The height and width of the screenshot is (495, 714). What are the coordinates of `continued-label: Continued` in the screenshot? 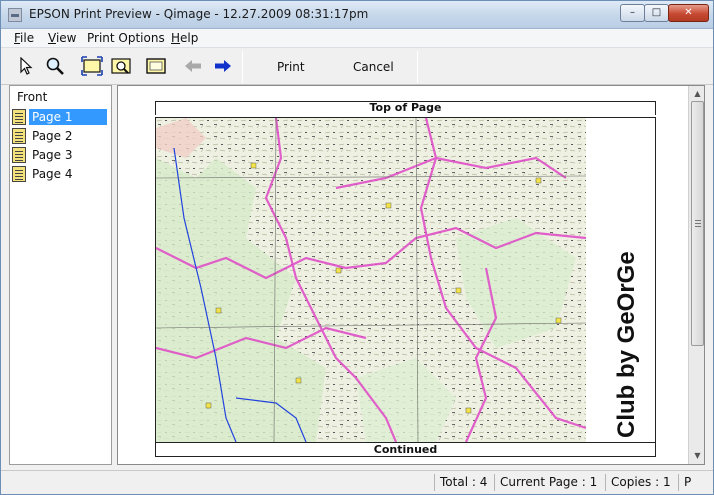 It's located at (405, 450).